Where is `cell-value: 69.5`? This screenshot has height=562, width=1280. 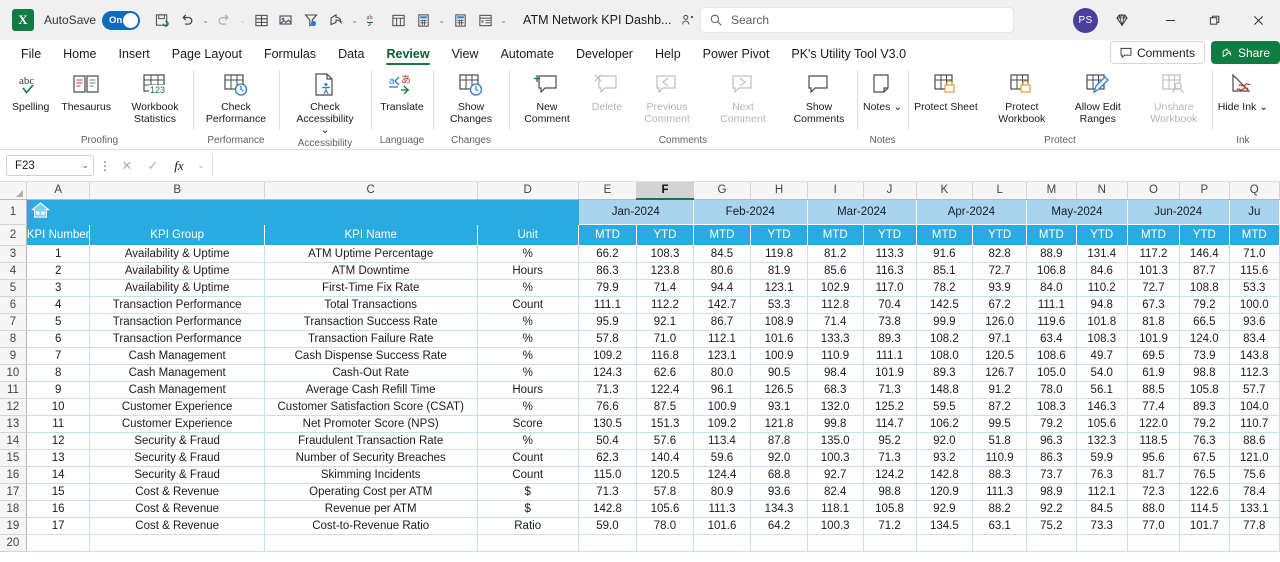
cell-value: 69.5 is located at coordinates (1154, 356).